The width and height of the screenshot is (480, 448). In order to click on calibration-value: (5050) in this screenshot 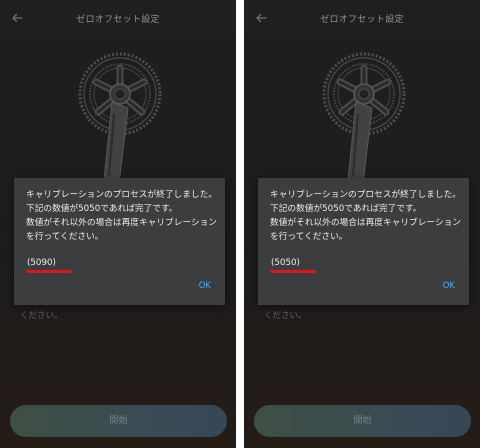, I will do `click(285, 263)`.